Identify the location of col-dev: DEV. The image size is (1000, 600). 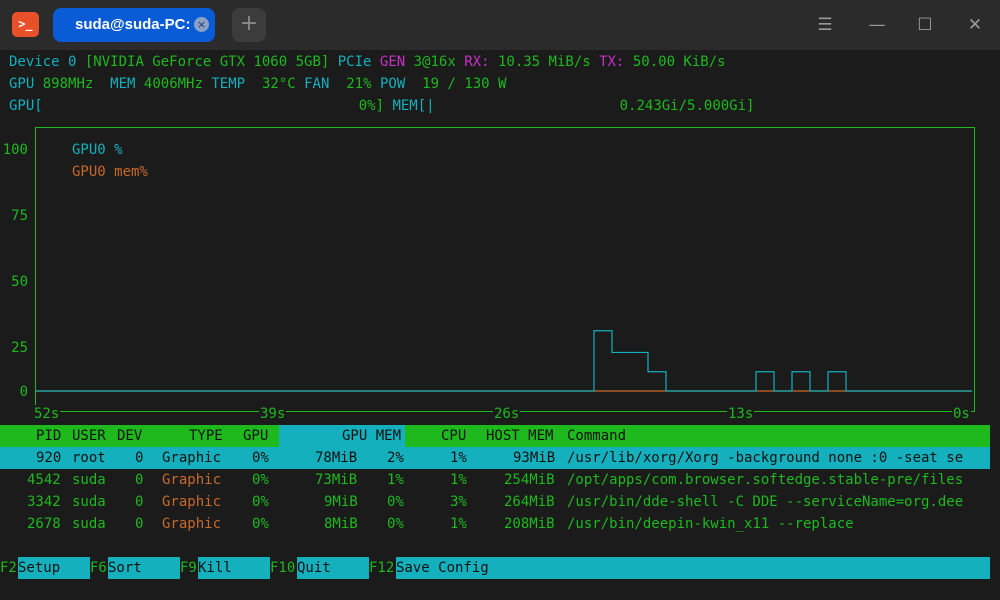
(129, 436).